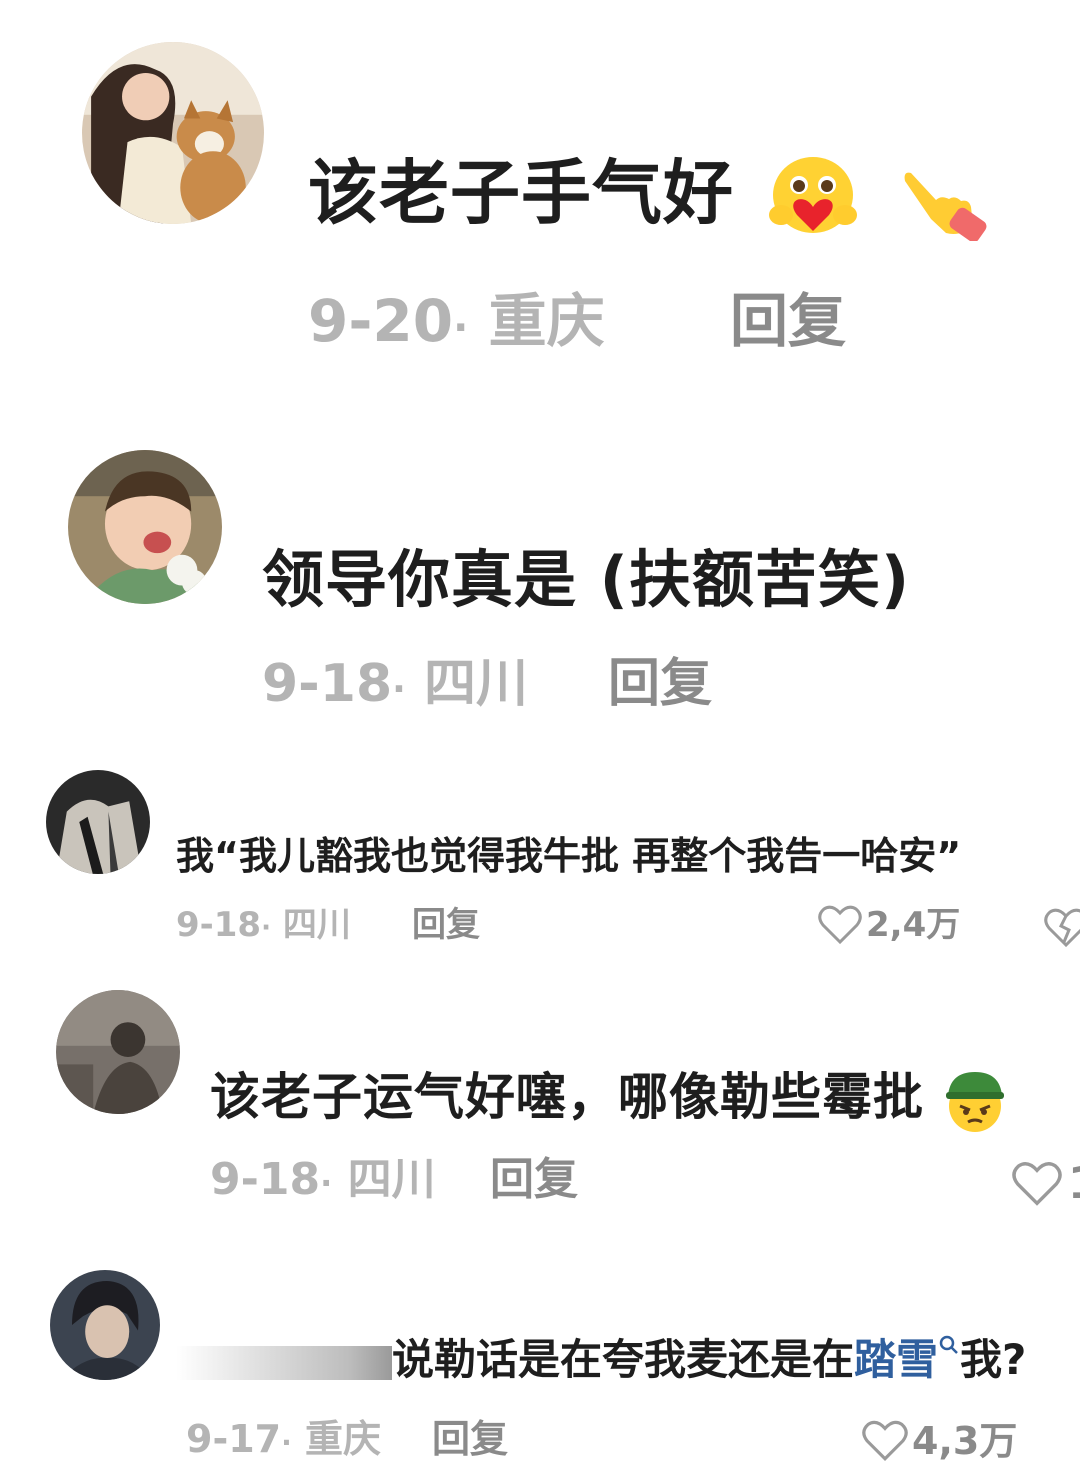 This screenshot has height=1480, width=1080. I want to click on comment-meta: 9-20· 重庆, so click(456, 324).